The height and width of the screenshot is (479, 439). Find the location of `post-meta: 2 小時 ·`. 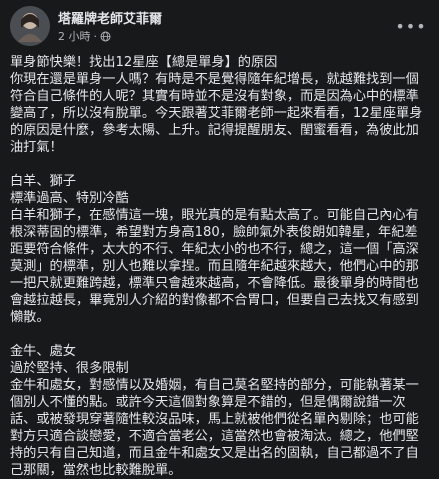

post-meta: 2 小時 · is located at coordinates (84, 36).